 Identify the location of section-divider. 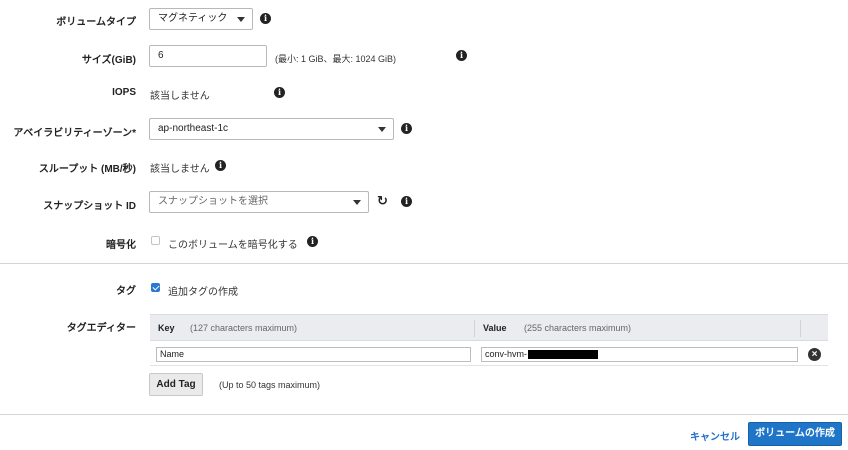
(424, 263).